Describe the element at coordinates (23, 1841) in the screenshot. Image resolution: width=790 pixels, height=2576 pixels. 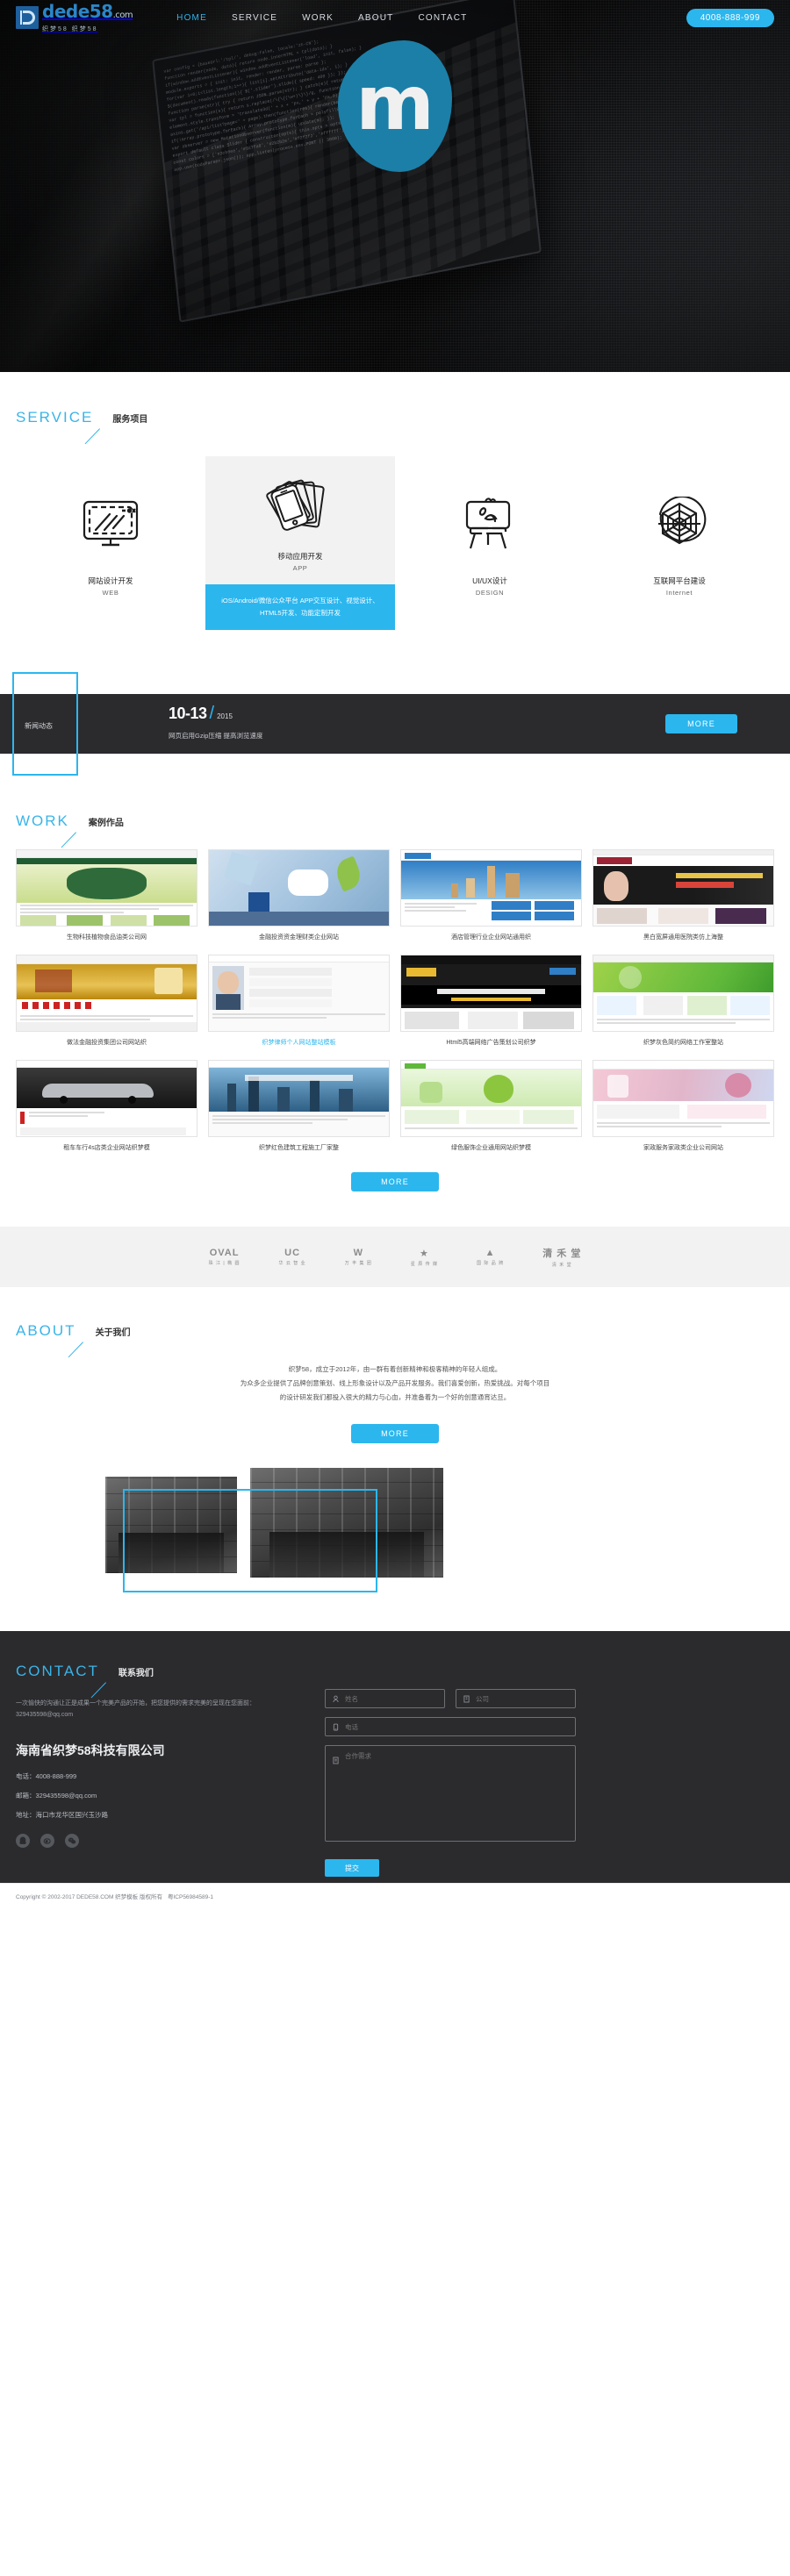
I see `qq-icon` at that location.